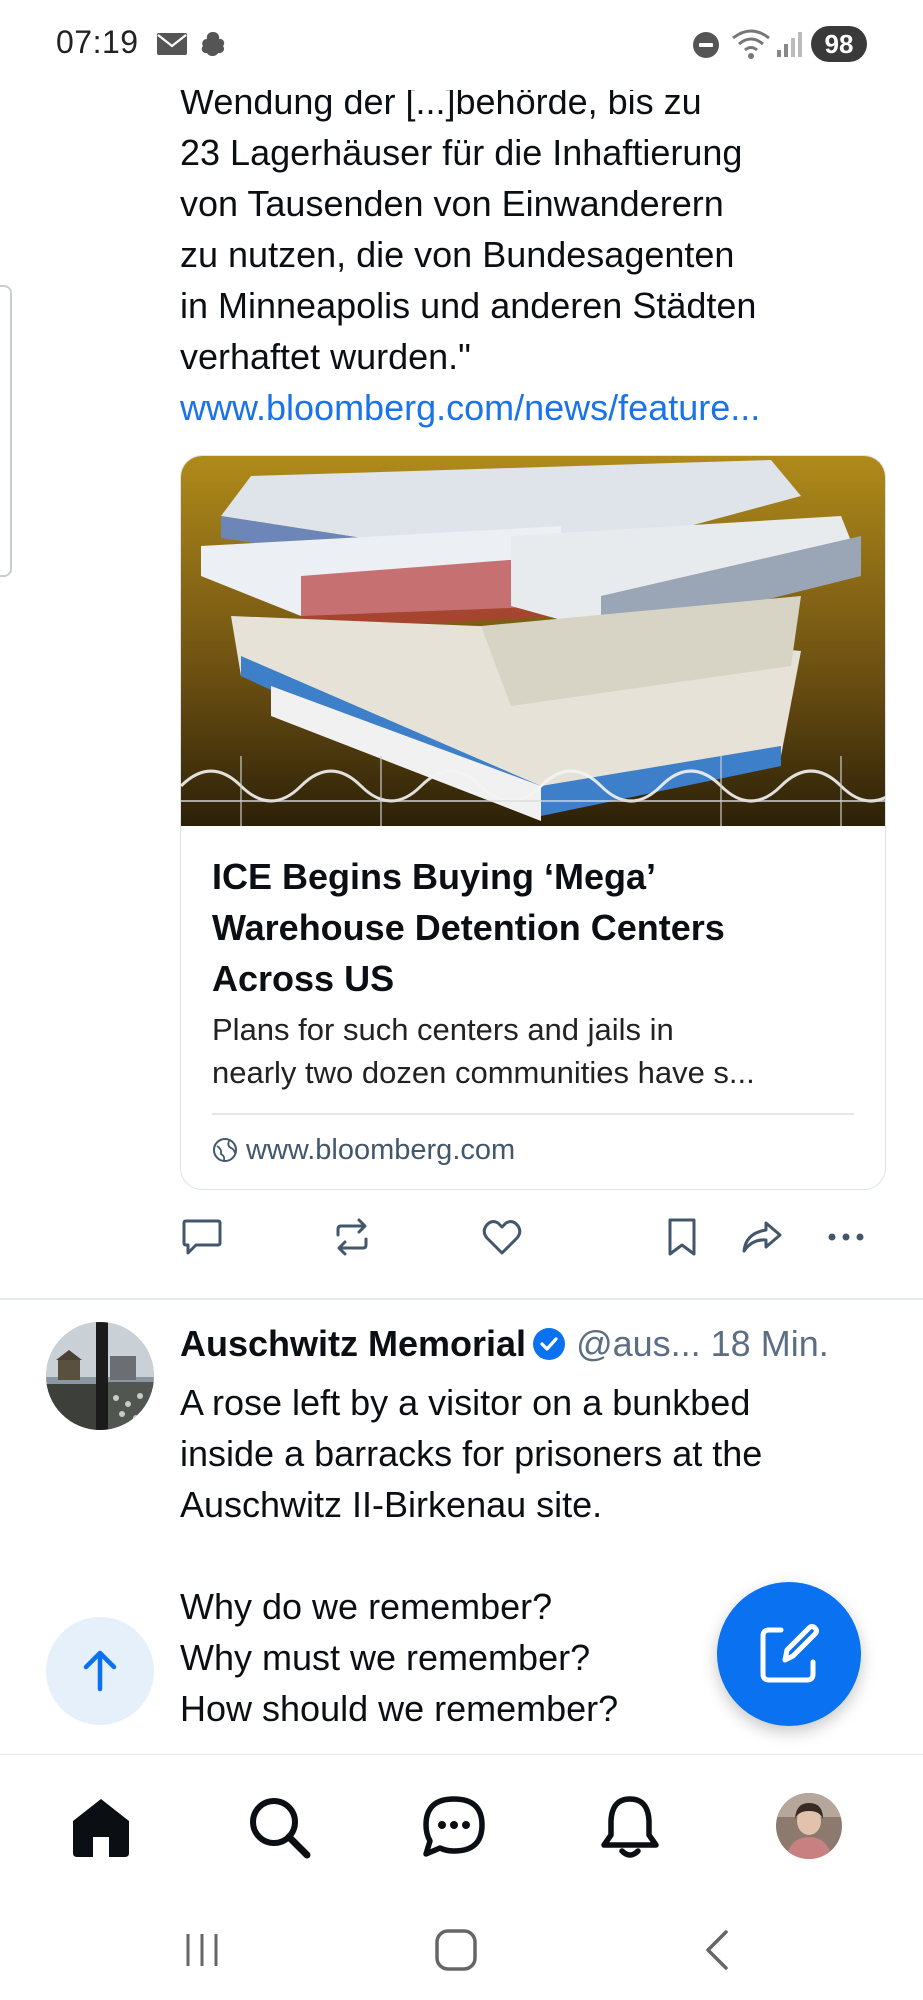 The width and height of the screenshot is (923, 2000). I want to click on card-description-line: Plans for such centers and jails in, so click(443, 1029).